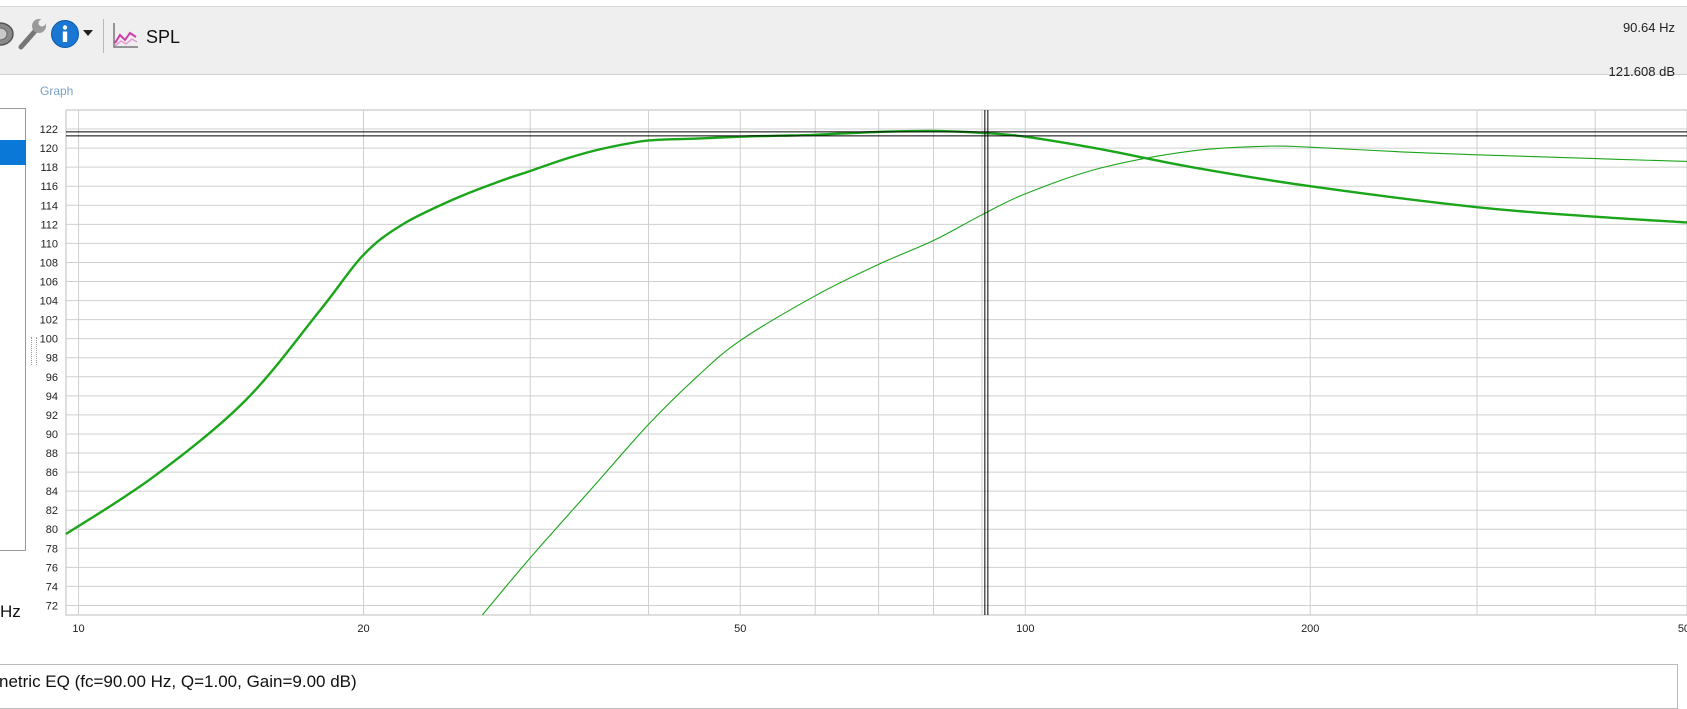  I want to click on y-tick-label: 72, so click(52, 606).